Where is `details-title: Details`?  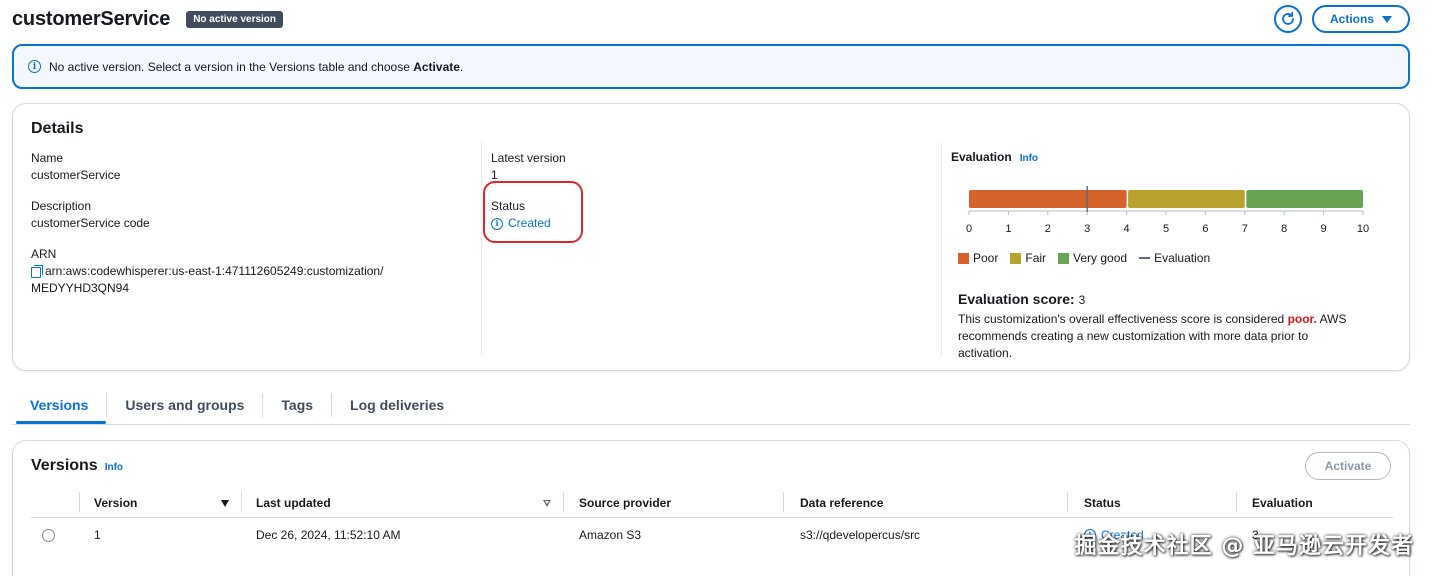
details-title: Details is located at coordinates (57, 128).